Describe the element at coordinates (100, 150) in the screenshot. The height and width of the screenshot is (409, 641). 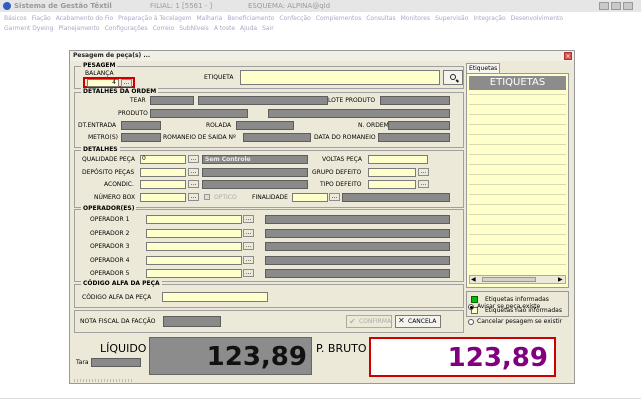
I see `detalhes-title: DETALHES` at that location.